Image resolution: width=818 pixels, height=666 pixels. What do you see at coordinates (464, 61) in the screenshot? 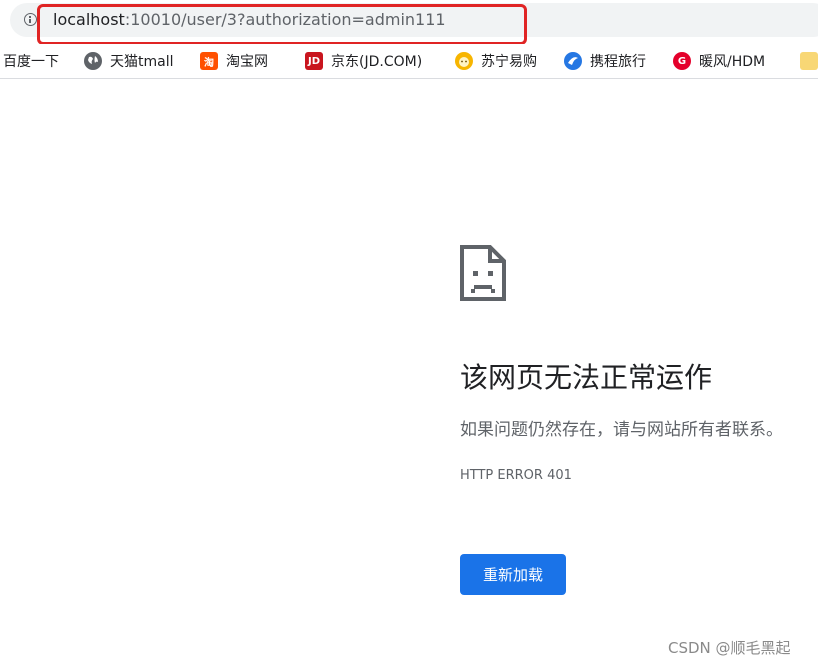
I see `suning-icon` at bounding box center [464, 61].